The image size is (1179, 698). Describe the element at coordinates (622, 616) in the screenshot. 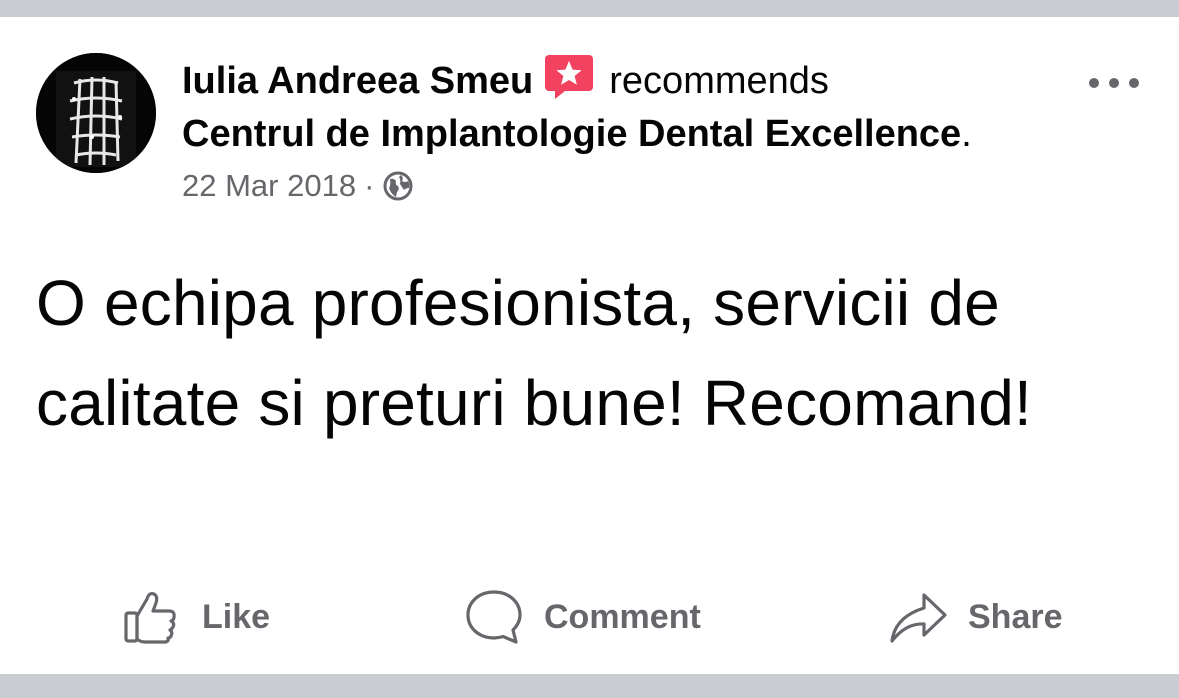

I see `comment-label: Comment` at that location.